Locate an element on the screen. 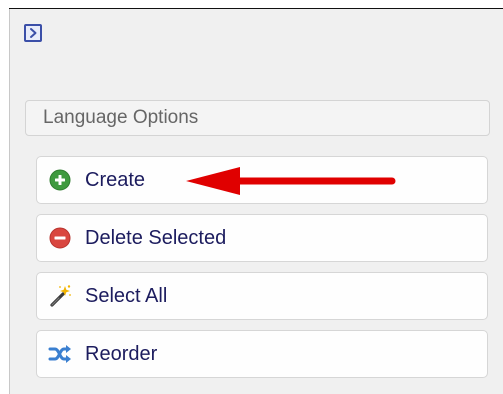 The width and height of the screenshot is (503, 394). reorder-label: Reorder is located at coordinates (121, 353).